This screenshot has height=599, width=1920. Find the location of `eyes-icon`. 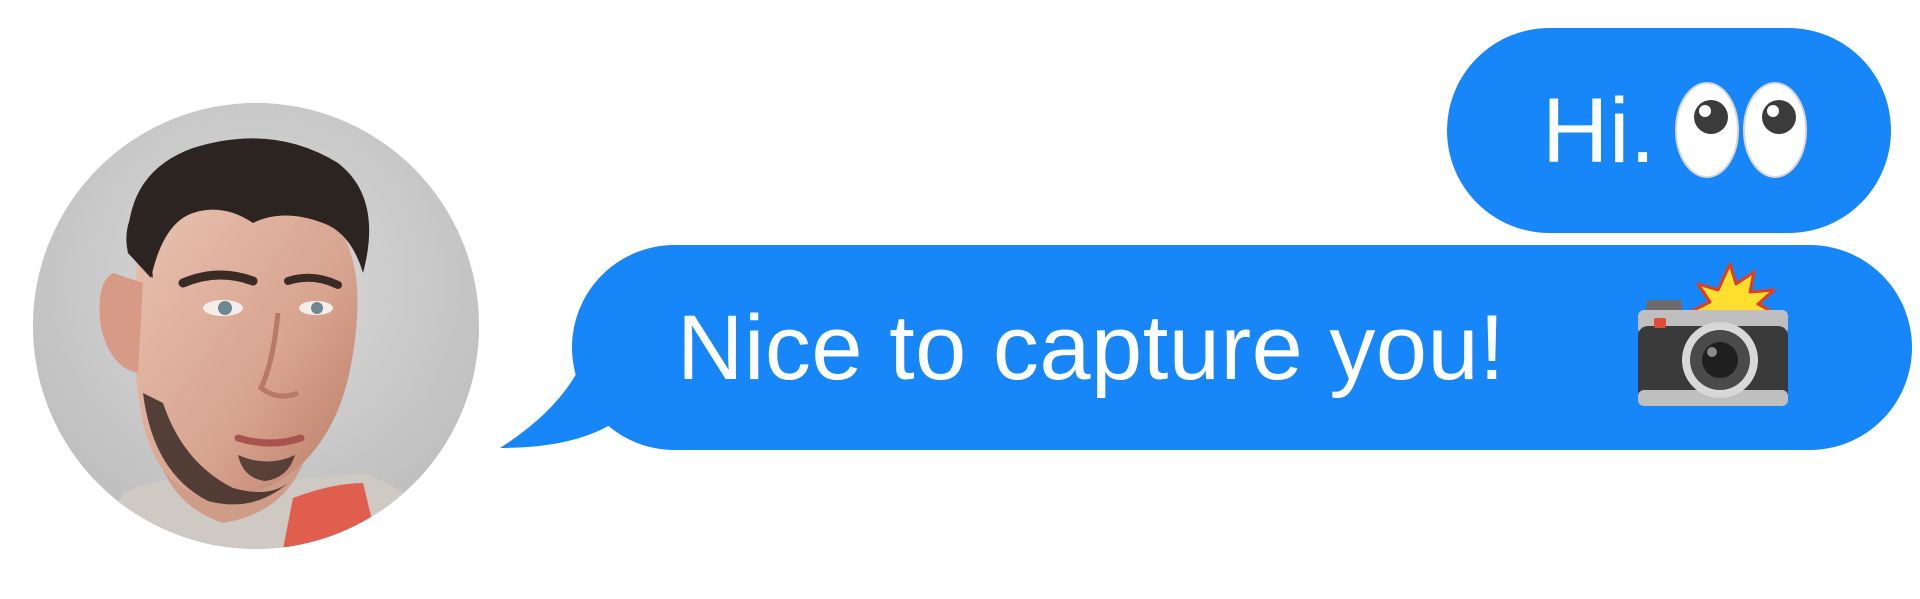

eyes-icon is located at coordinates (1741, 130).